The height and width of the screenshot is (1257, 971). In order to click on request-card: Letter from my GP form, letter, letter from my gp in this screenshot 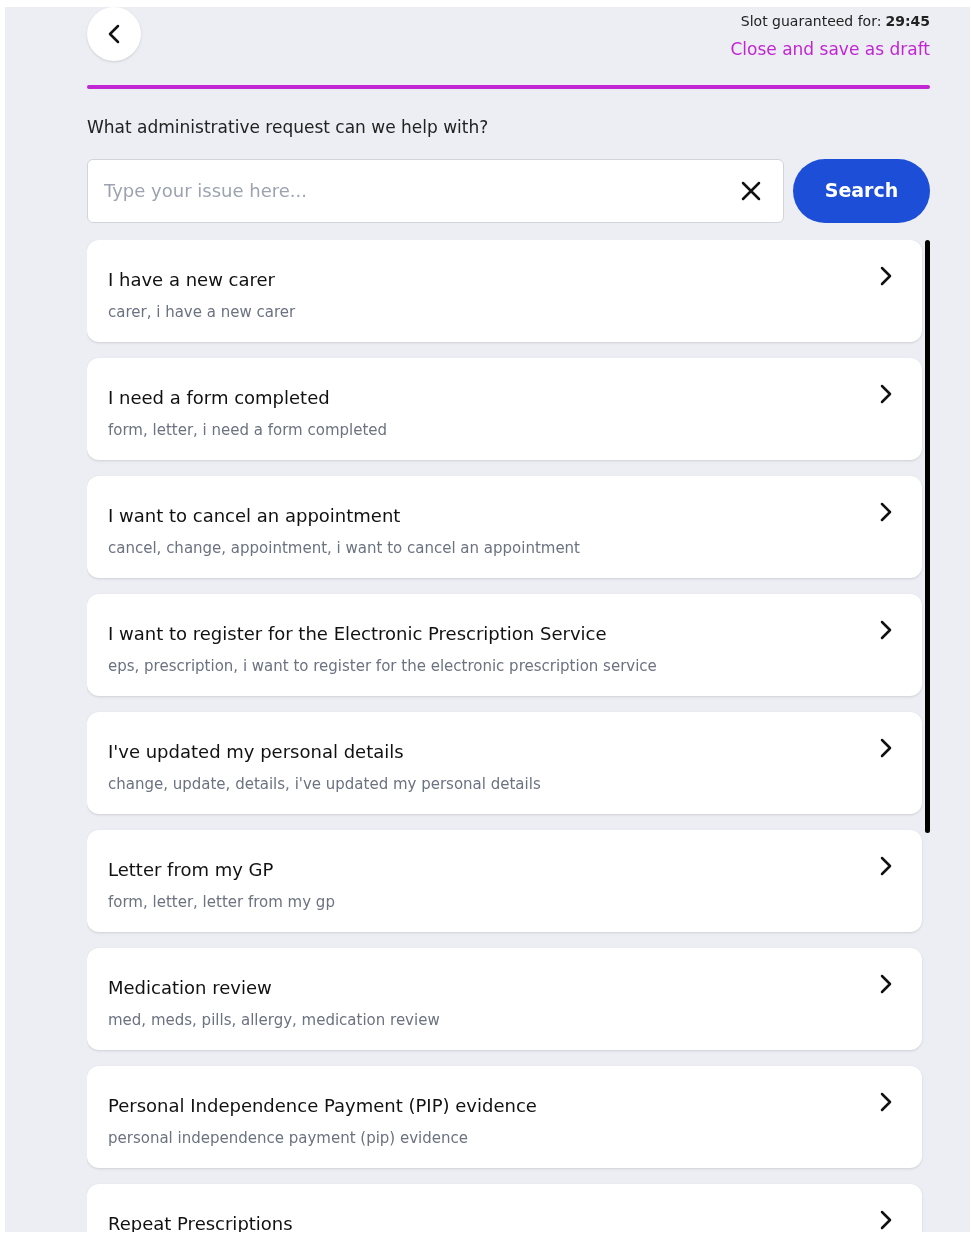, I will do `click(504, 880)`.